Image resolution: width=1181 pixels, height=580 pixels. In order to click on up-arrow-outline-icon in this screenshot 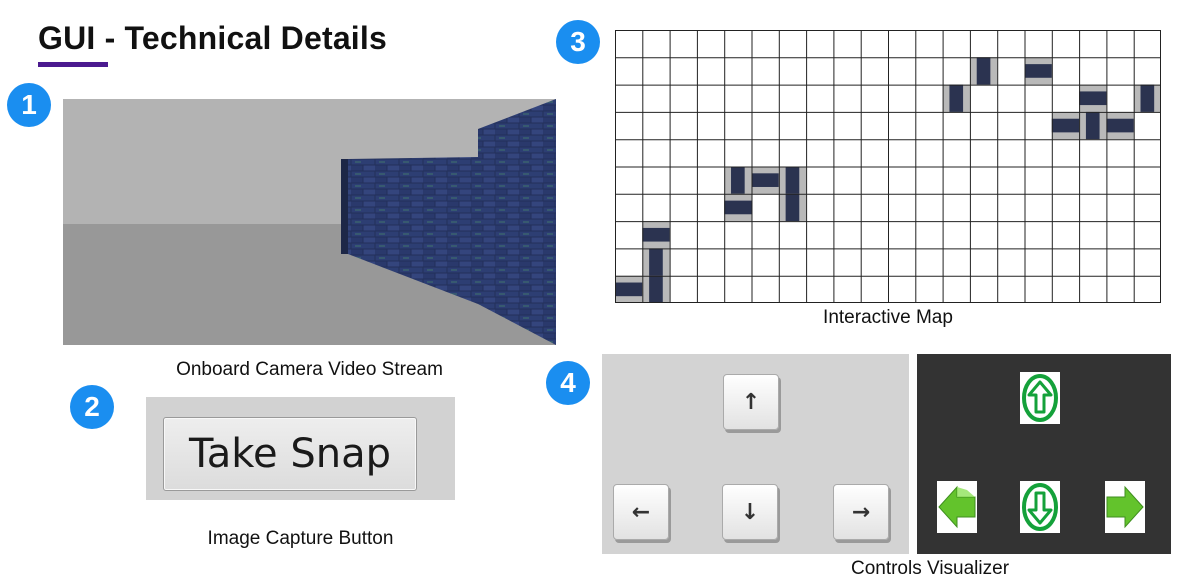, I will do `click(1040, 398)`.